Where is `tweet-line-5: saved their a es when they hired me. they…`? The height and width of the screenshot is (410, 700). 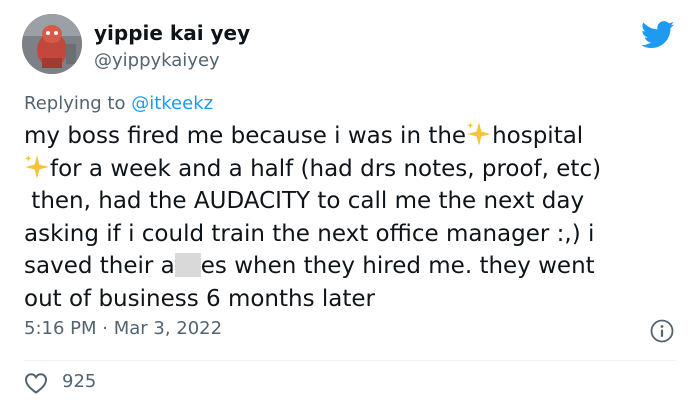 tweet-line-5: saved their a es when they hired me. they… is located at coordinates (354, 266).